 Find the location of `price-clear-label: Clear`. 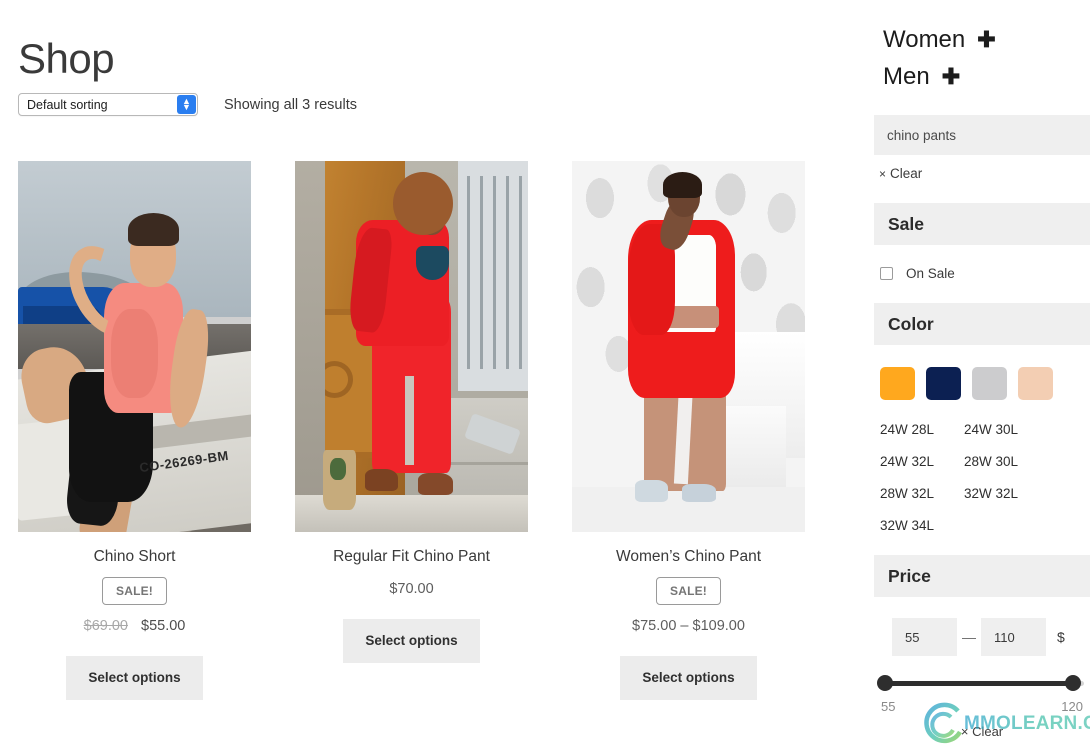

price-clear-label: Clear is located at coordinates (988, 731).